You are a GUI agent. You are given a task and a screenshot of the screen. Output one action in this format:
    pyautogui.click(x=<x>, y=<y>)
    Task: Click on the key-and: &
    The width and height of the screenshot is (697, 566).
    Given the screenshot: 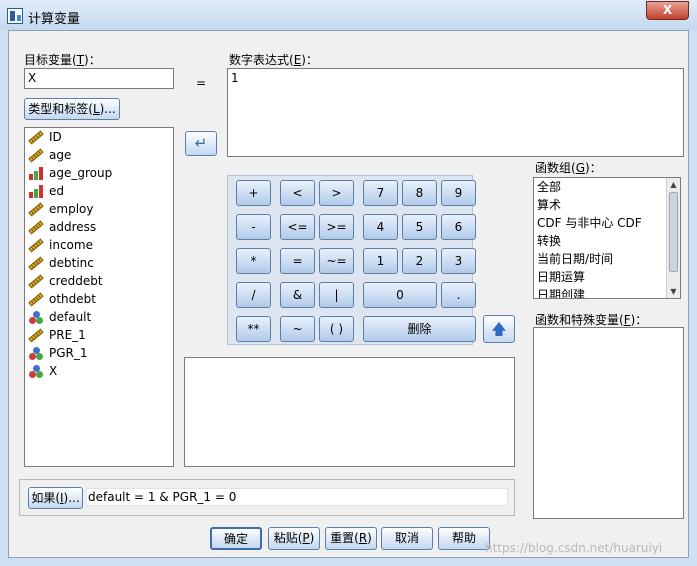 What is the action you would take?
    pyautogui.click(x=297, y=295)
    